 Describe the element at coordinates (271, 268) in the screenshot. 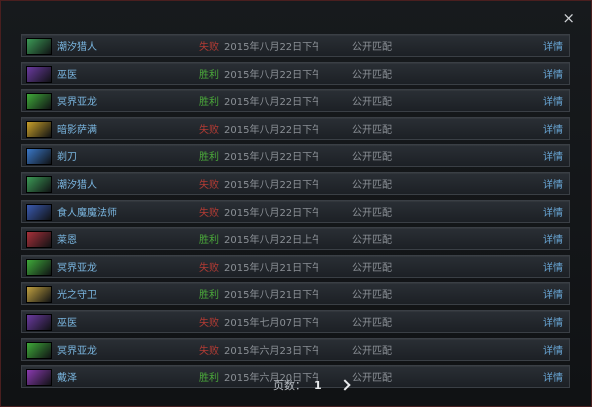

I see `match-date: 2015年八月21日下午1` at that location.